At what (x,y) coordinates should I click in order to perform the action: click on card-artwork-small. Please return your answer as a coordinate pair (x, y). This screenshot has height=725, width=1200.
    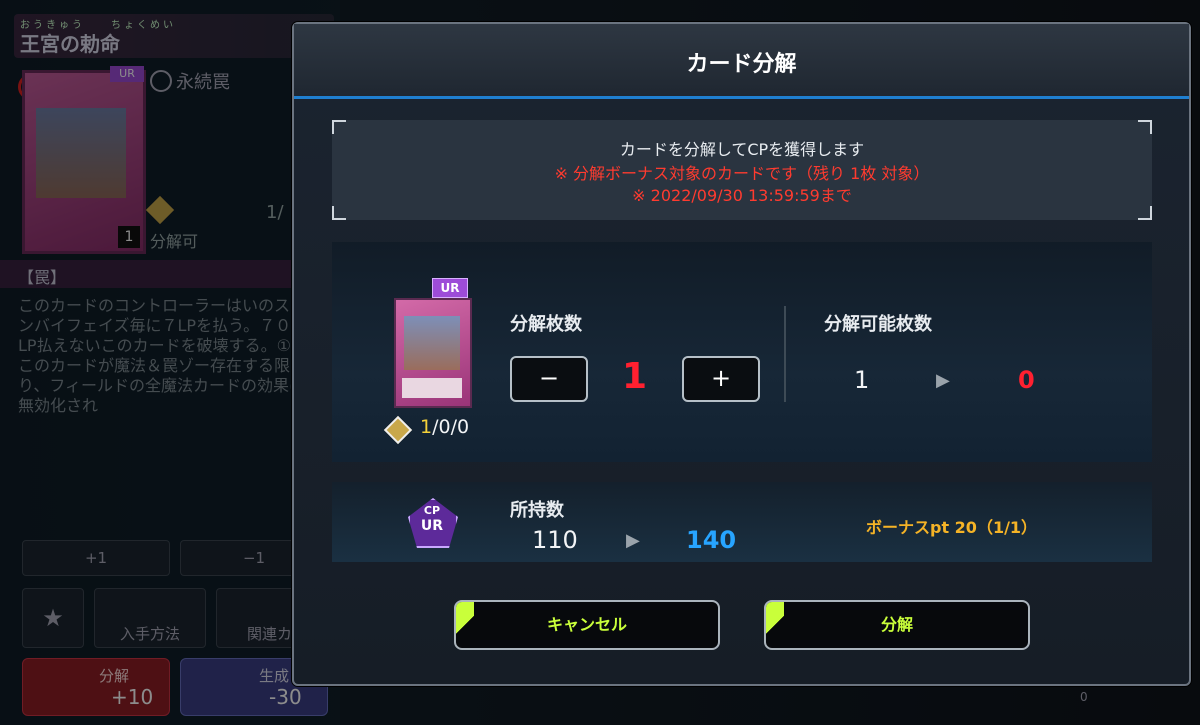
    Looking at the image, I should click on (432, 343).